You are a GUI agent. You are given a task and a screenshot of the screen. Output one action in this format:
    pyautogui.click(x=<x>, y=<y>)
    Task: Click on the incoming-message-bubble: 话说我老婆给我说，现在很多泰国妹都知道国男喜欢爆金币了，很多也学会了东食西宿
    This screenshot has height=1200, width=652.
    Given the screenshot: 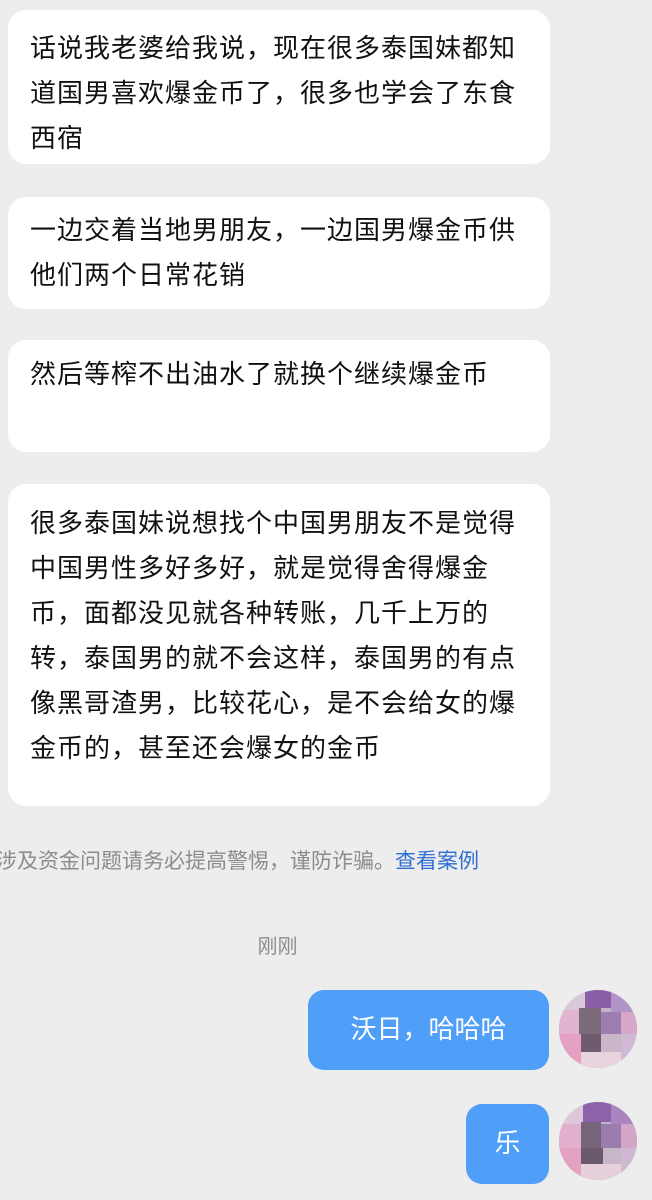 What is the action you would take?
    pyautogui.click(x=279, y=87)
    